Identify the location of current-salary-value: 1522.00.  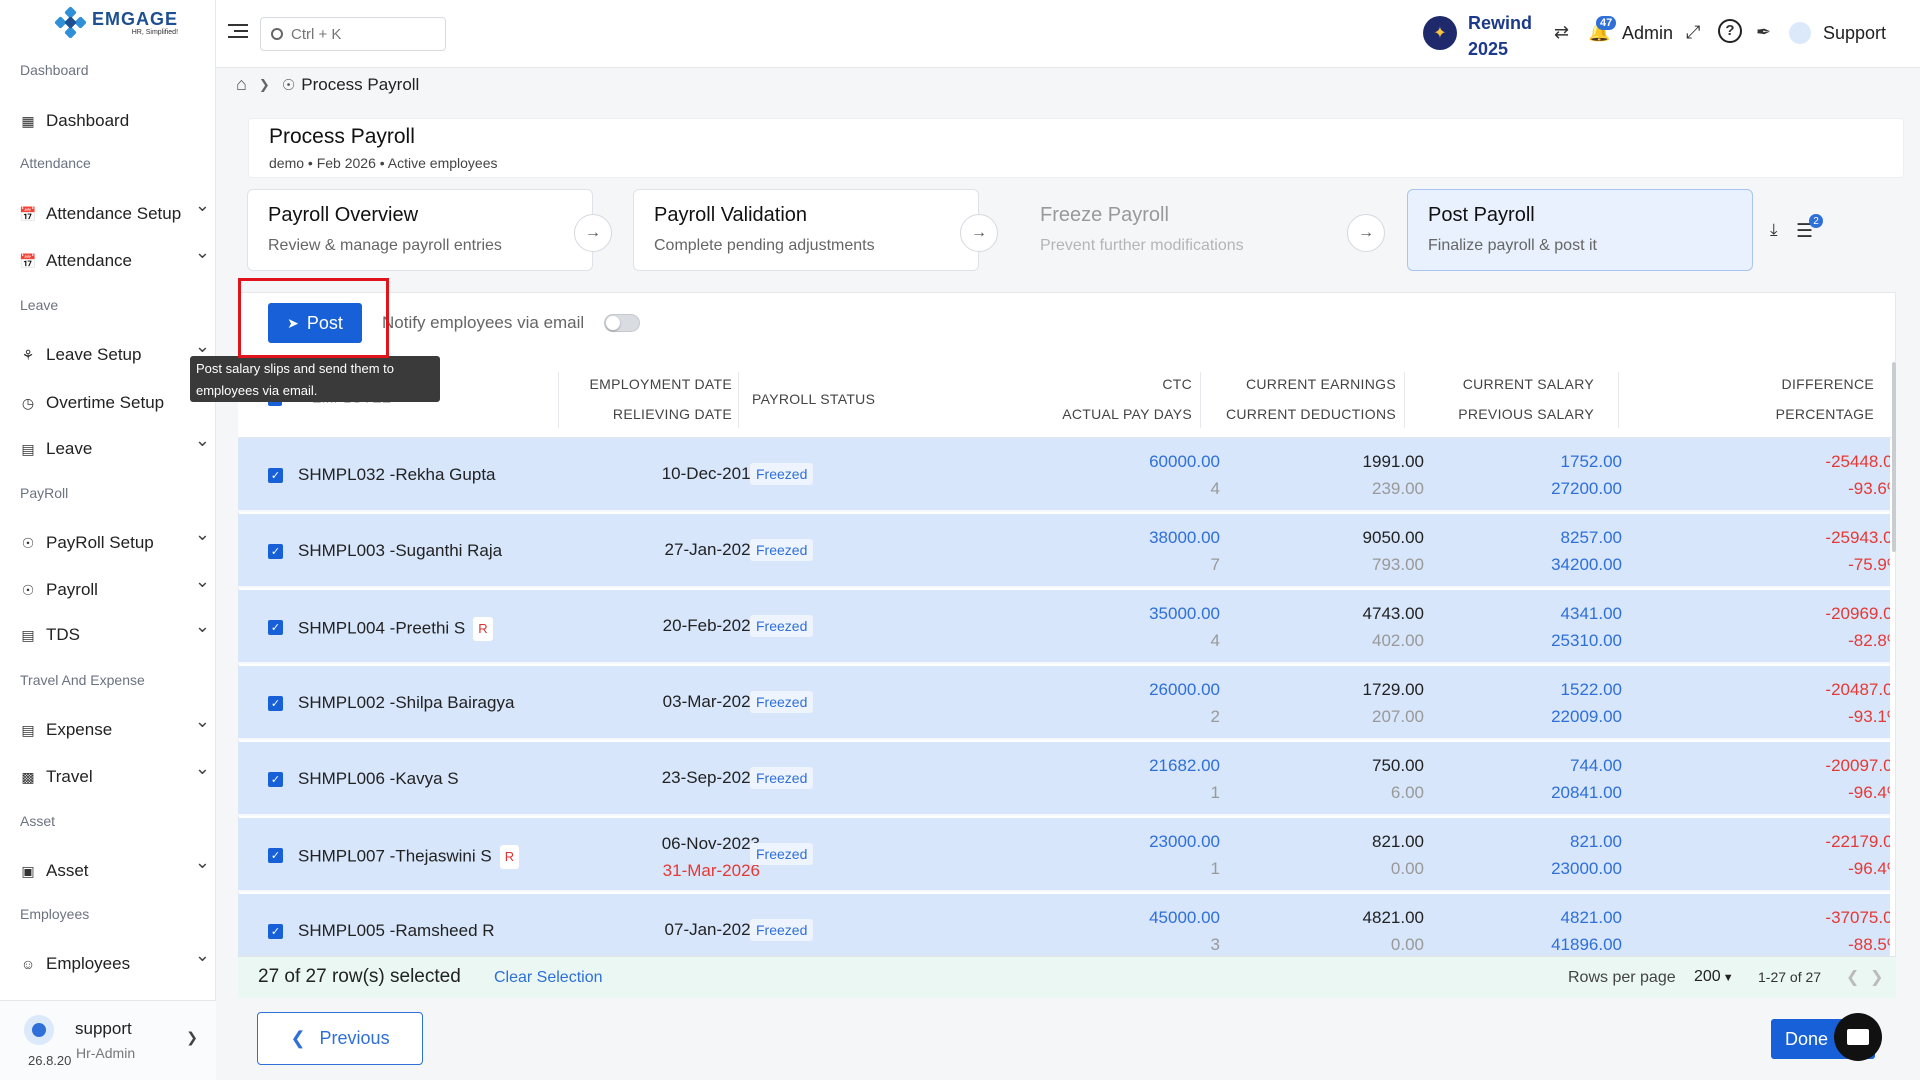
(1591, 690).